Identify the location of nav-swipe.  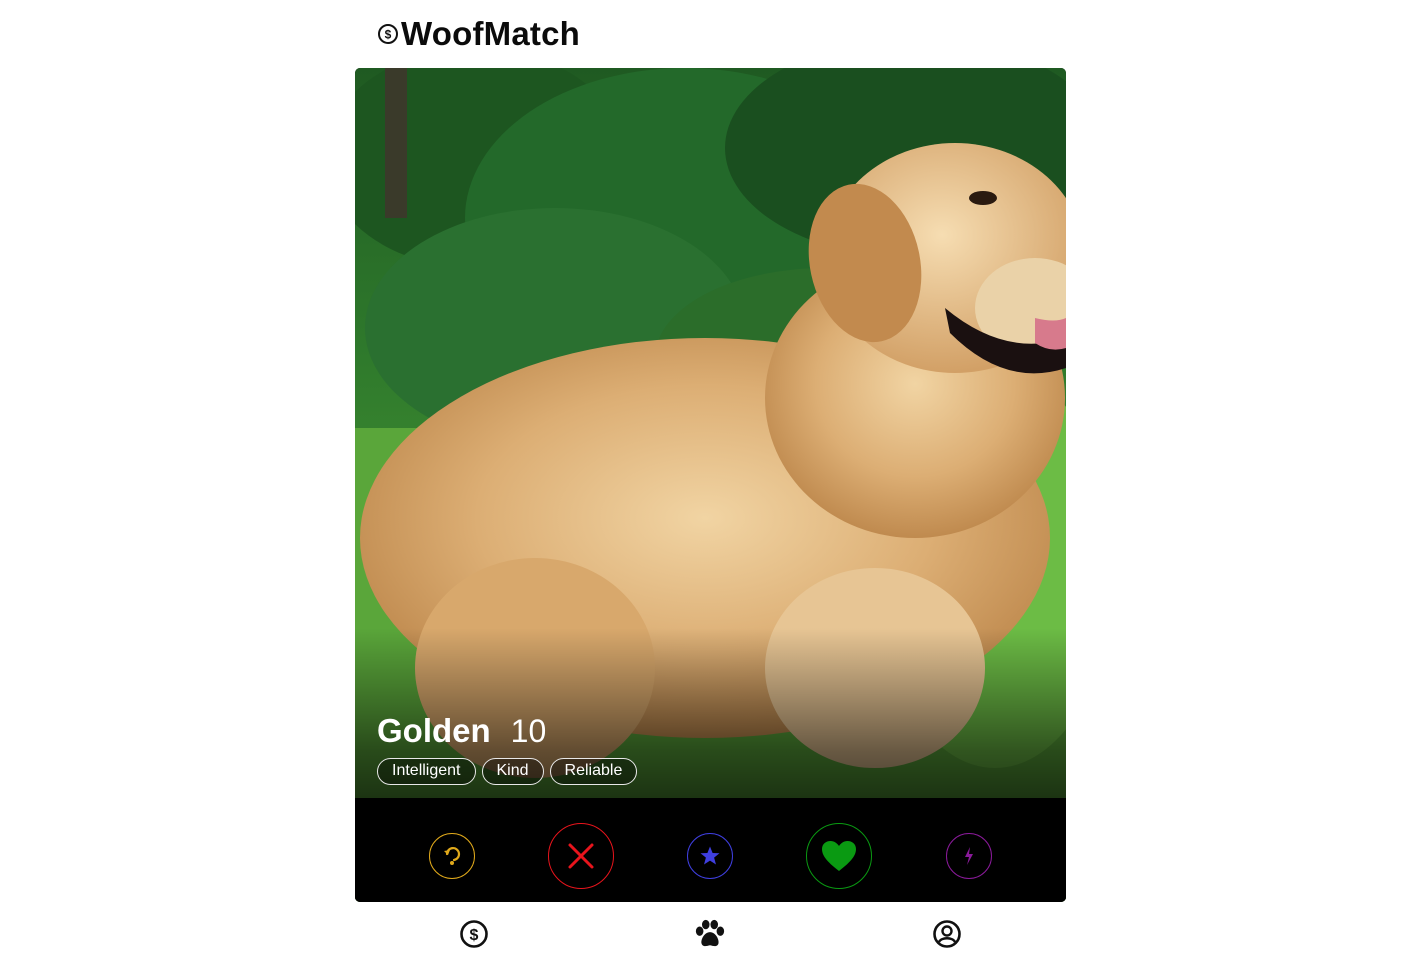
(710, 934).